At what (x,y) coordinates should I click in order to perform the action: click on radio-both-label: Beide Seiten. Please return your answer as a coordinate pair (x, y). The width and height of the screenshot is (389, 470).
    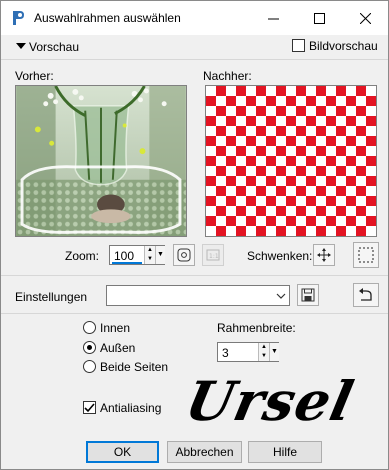
    Looking at the image, I should click on (134, 367).